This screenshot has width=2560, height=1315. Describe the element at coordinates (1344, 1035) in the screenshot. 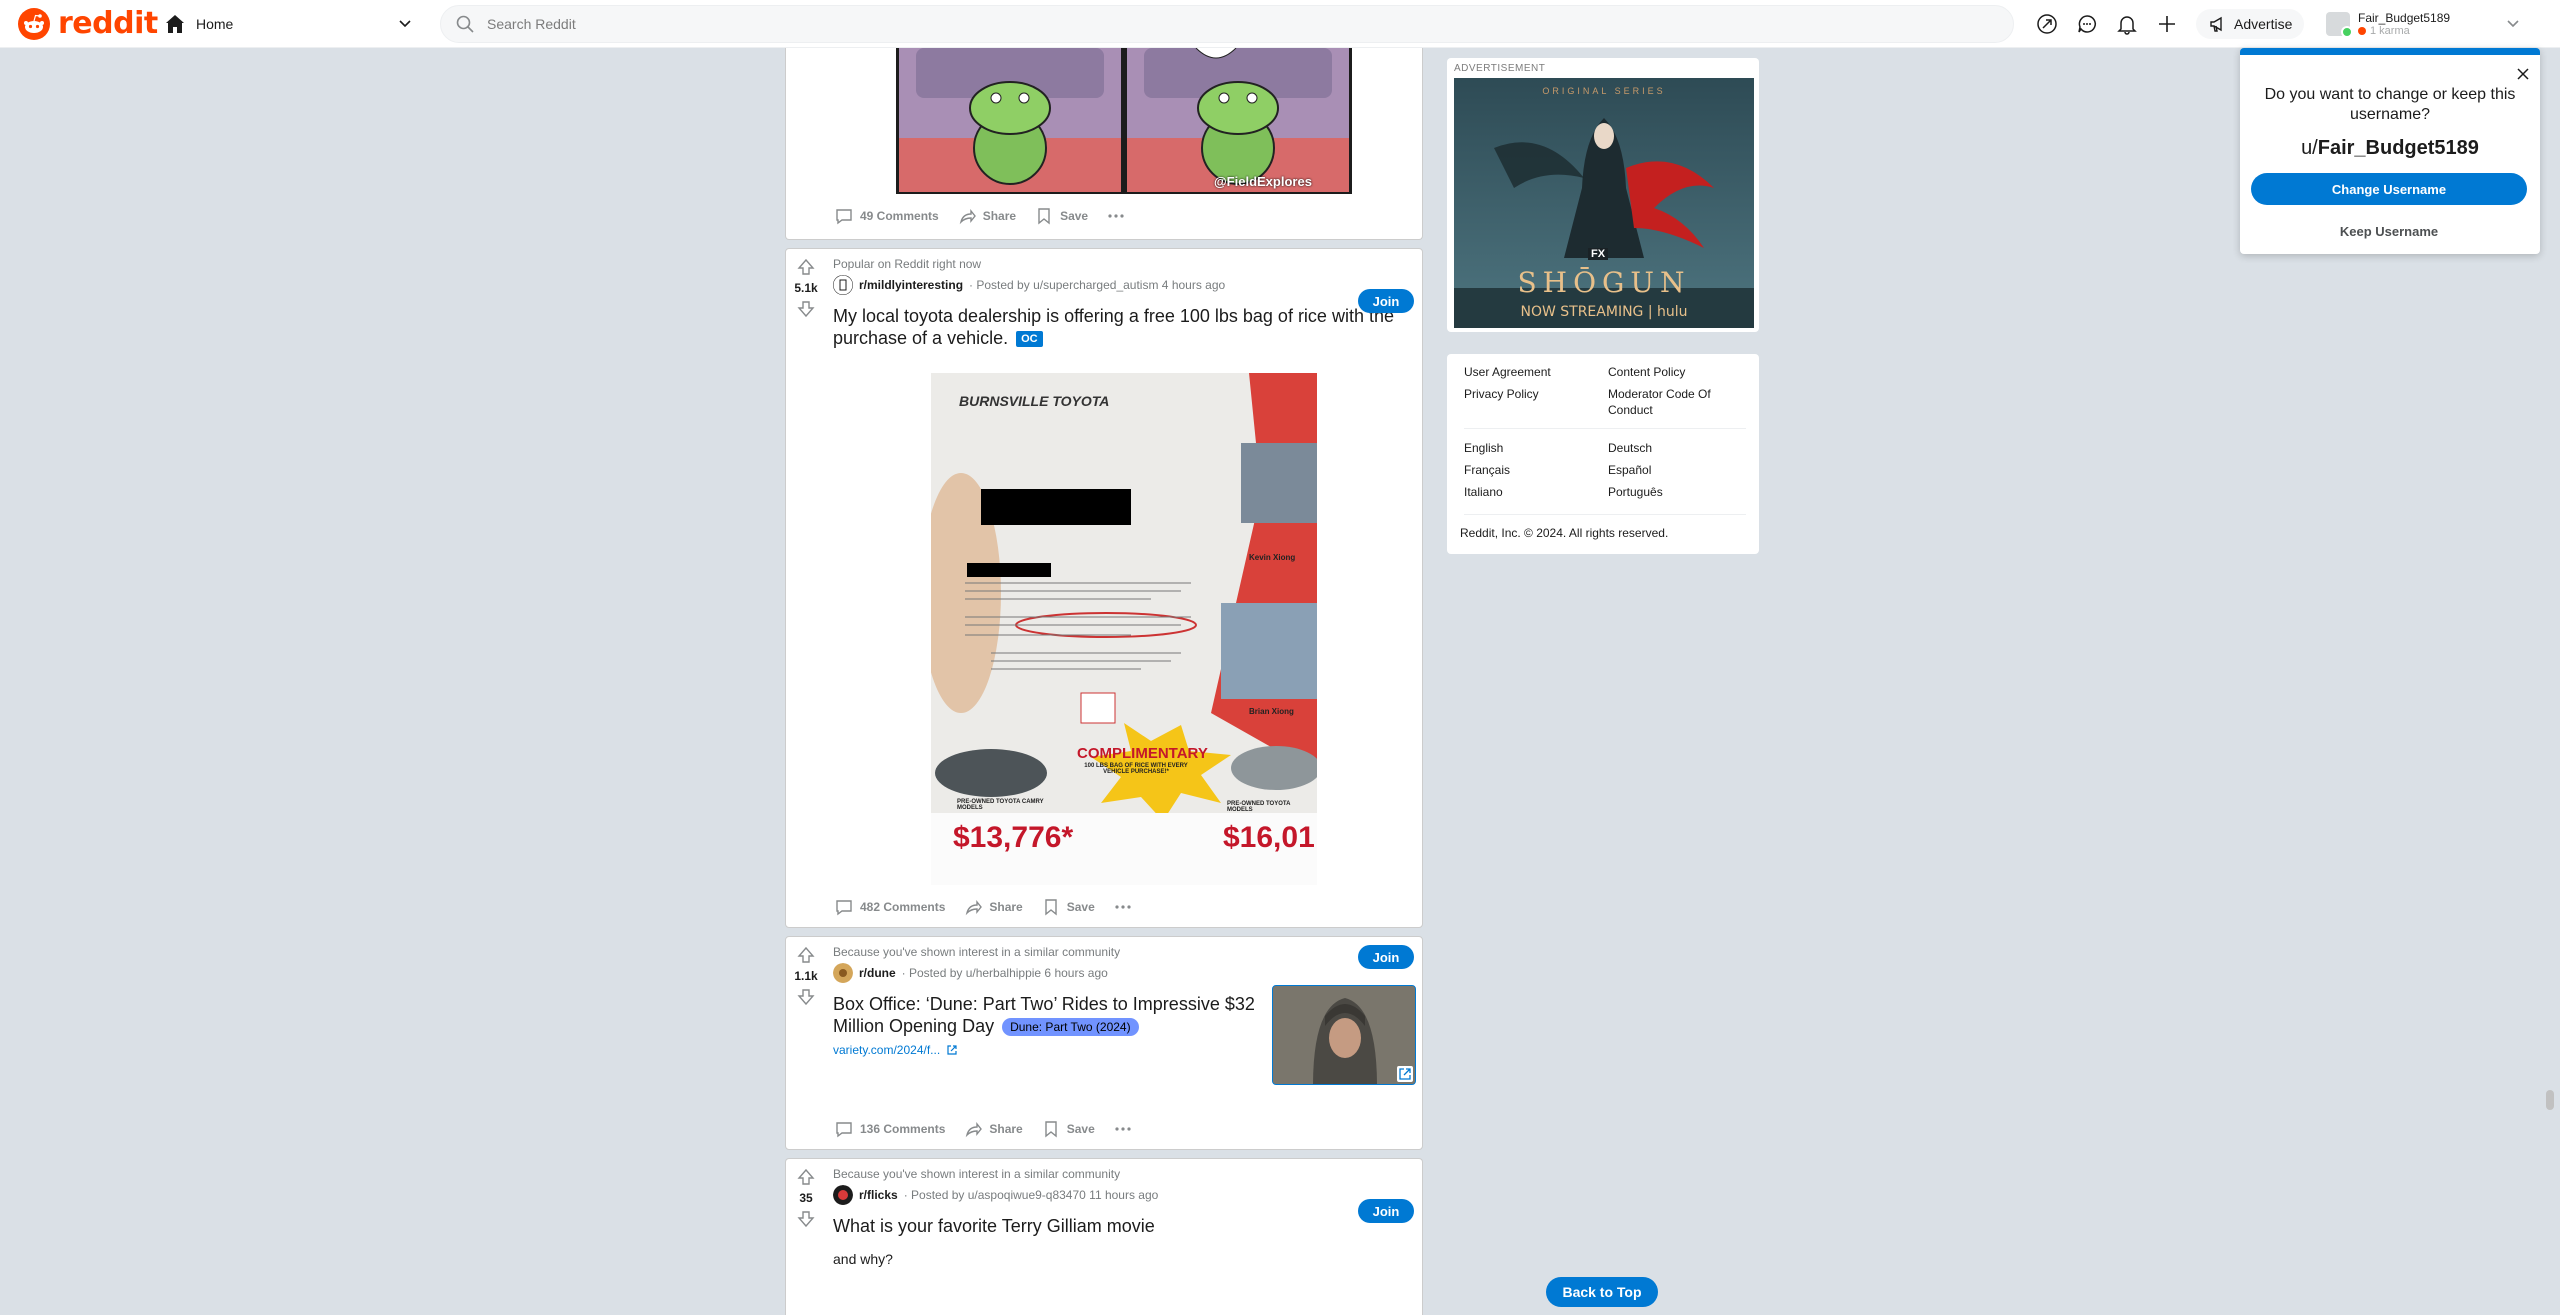

I see `post-thumbnail` at that location.